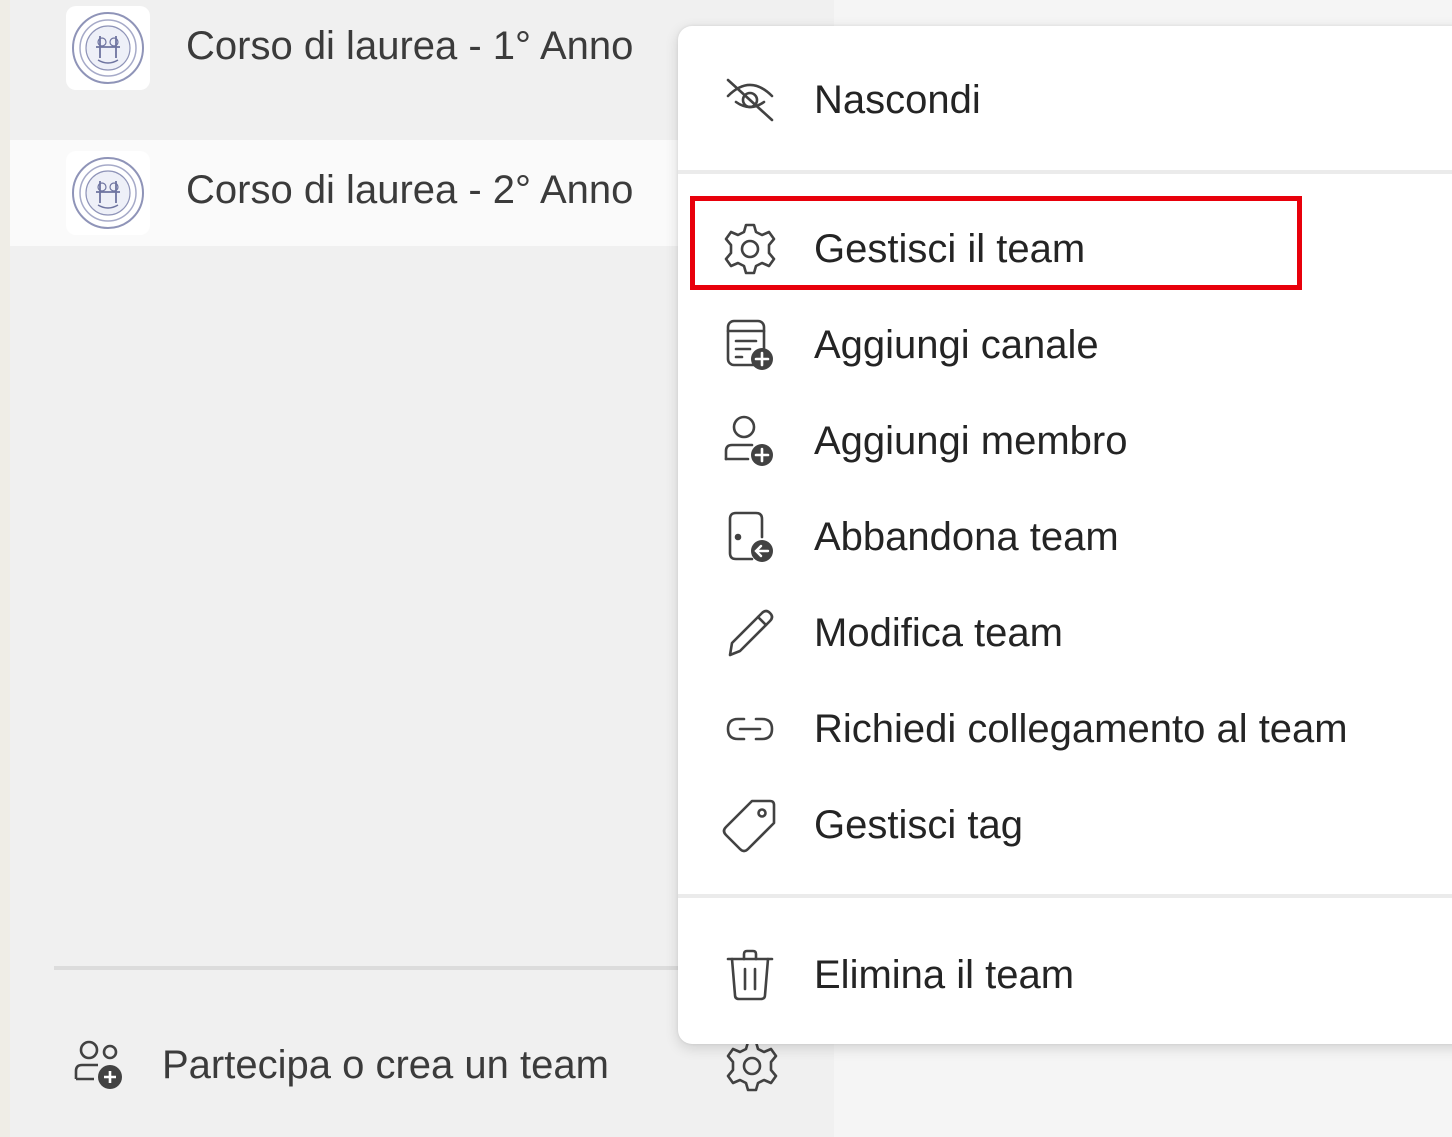 This screenshot has height=1137, width=1452. What do you see at coordinates (750, 441) in the screenshot?
I see `person-add-icon` at bounding box center [750, 441].